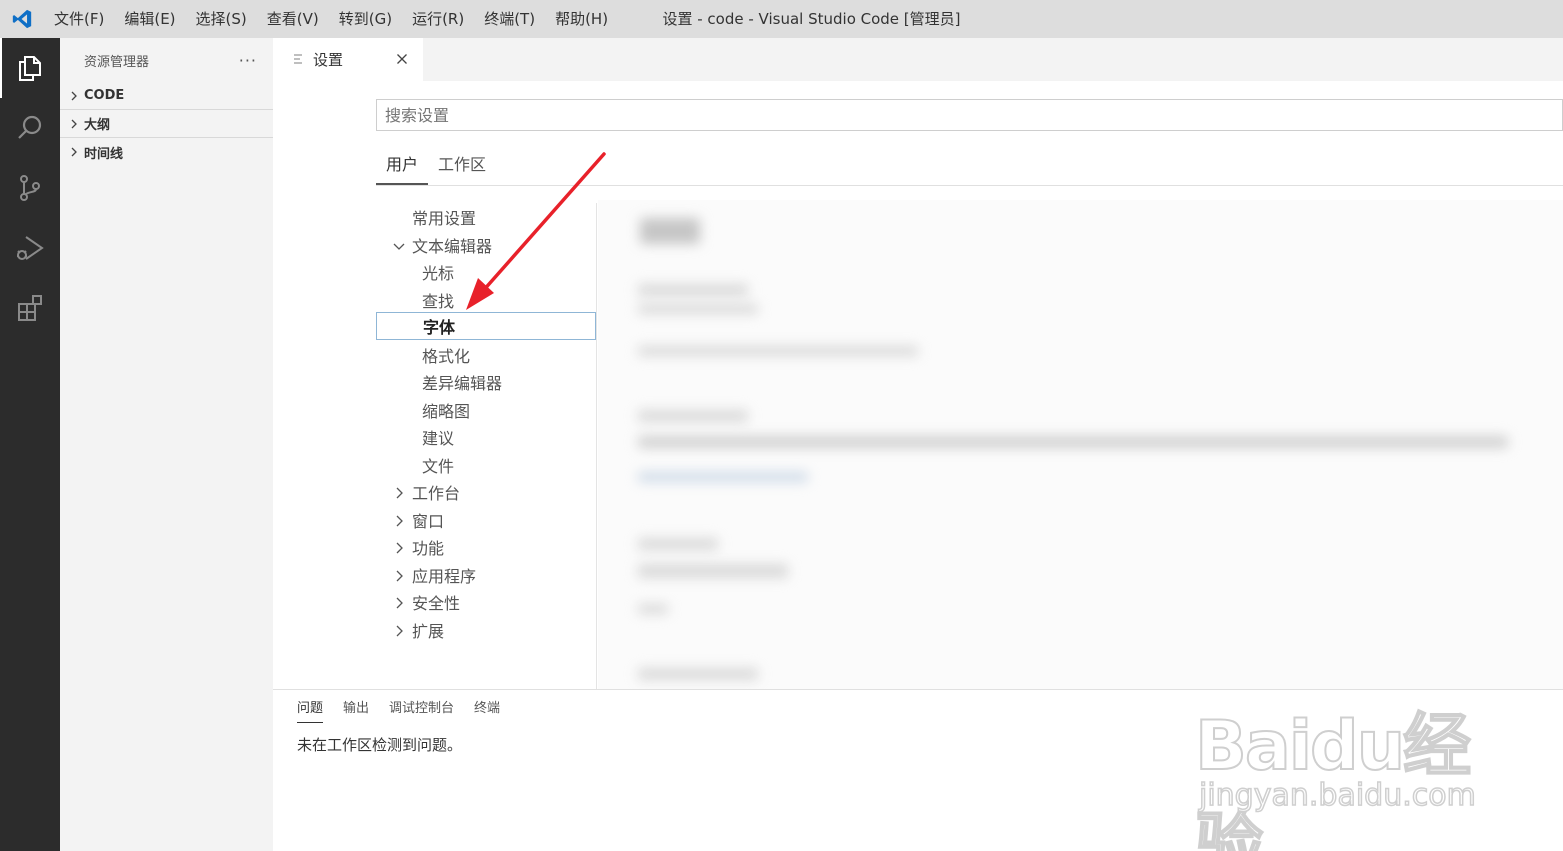  I want to click on tab-problems: 问题, so click(310, 710).